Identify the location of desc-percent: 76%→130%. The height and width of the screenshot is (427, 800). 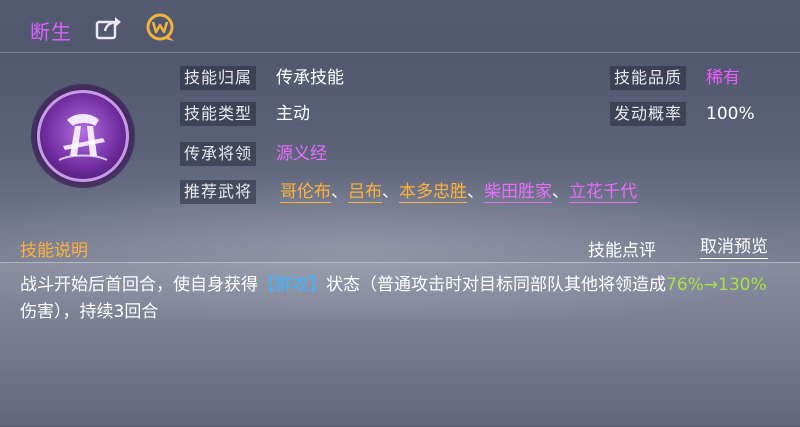
(716, 285).